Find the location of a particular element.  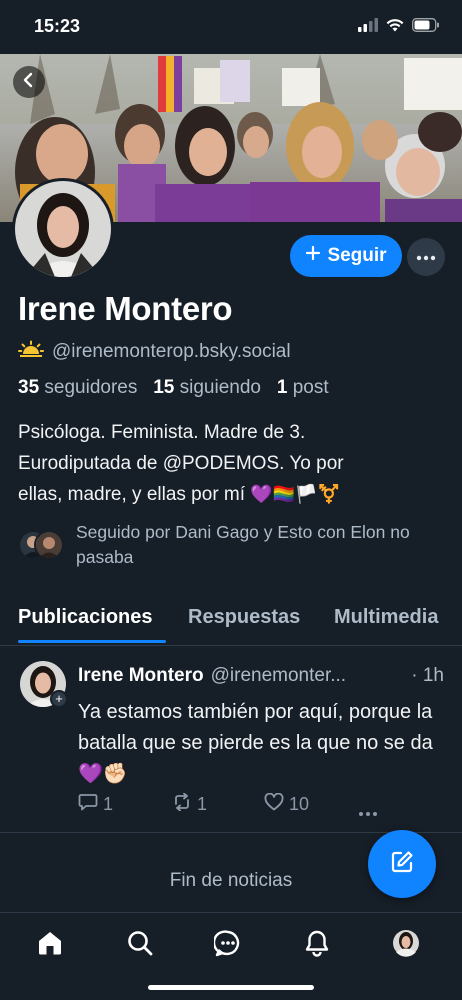

battery-icon is located at coordinates (426, 27).